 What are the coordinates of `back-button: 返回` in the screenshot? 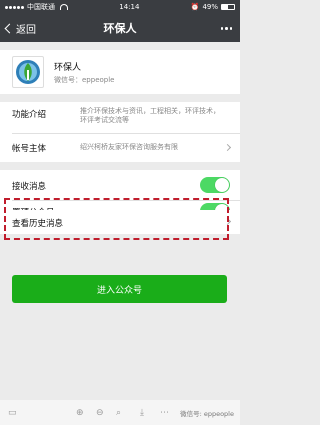 It's located at (20, 28).